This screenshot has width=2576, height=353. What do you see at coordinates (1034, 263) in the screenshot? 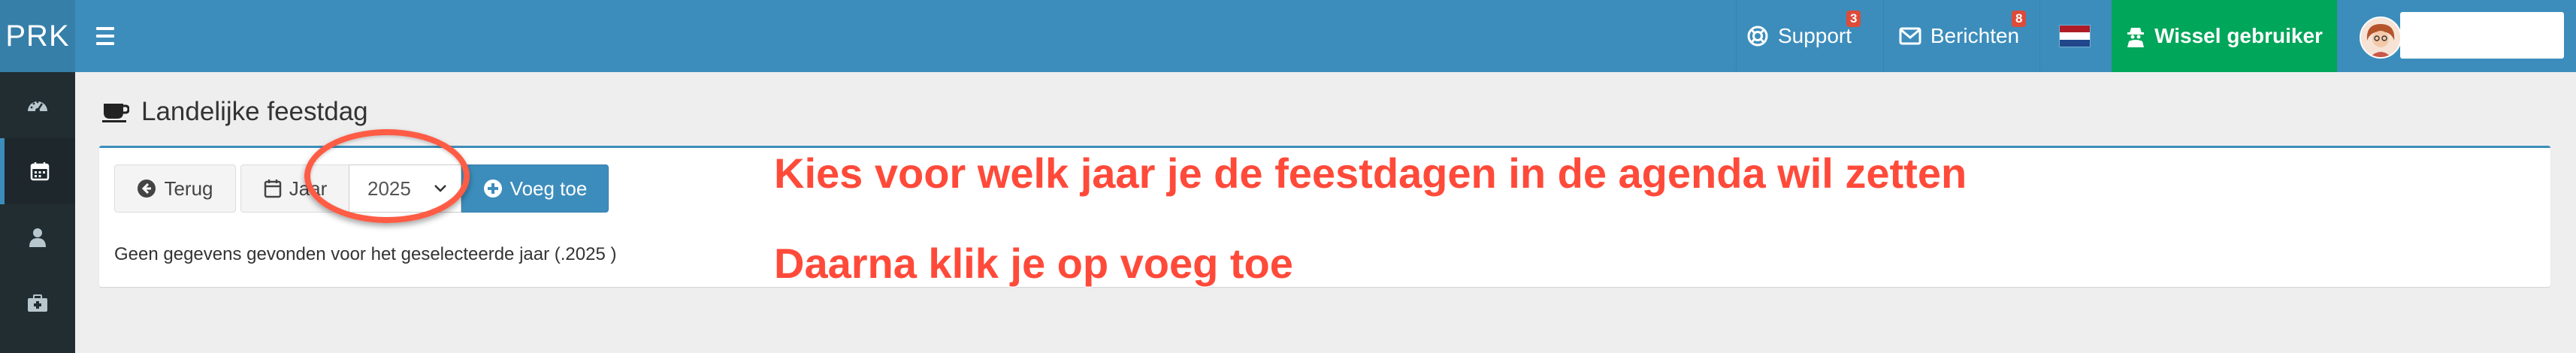
I see `annotation-line-2: Daarna klik je op voeg toe` at bounding box center [1034, 263].